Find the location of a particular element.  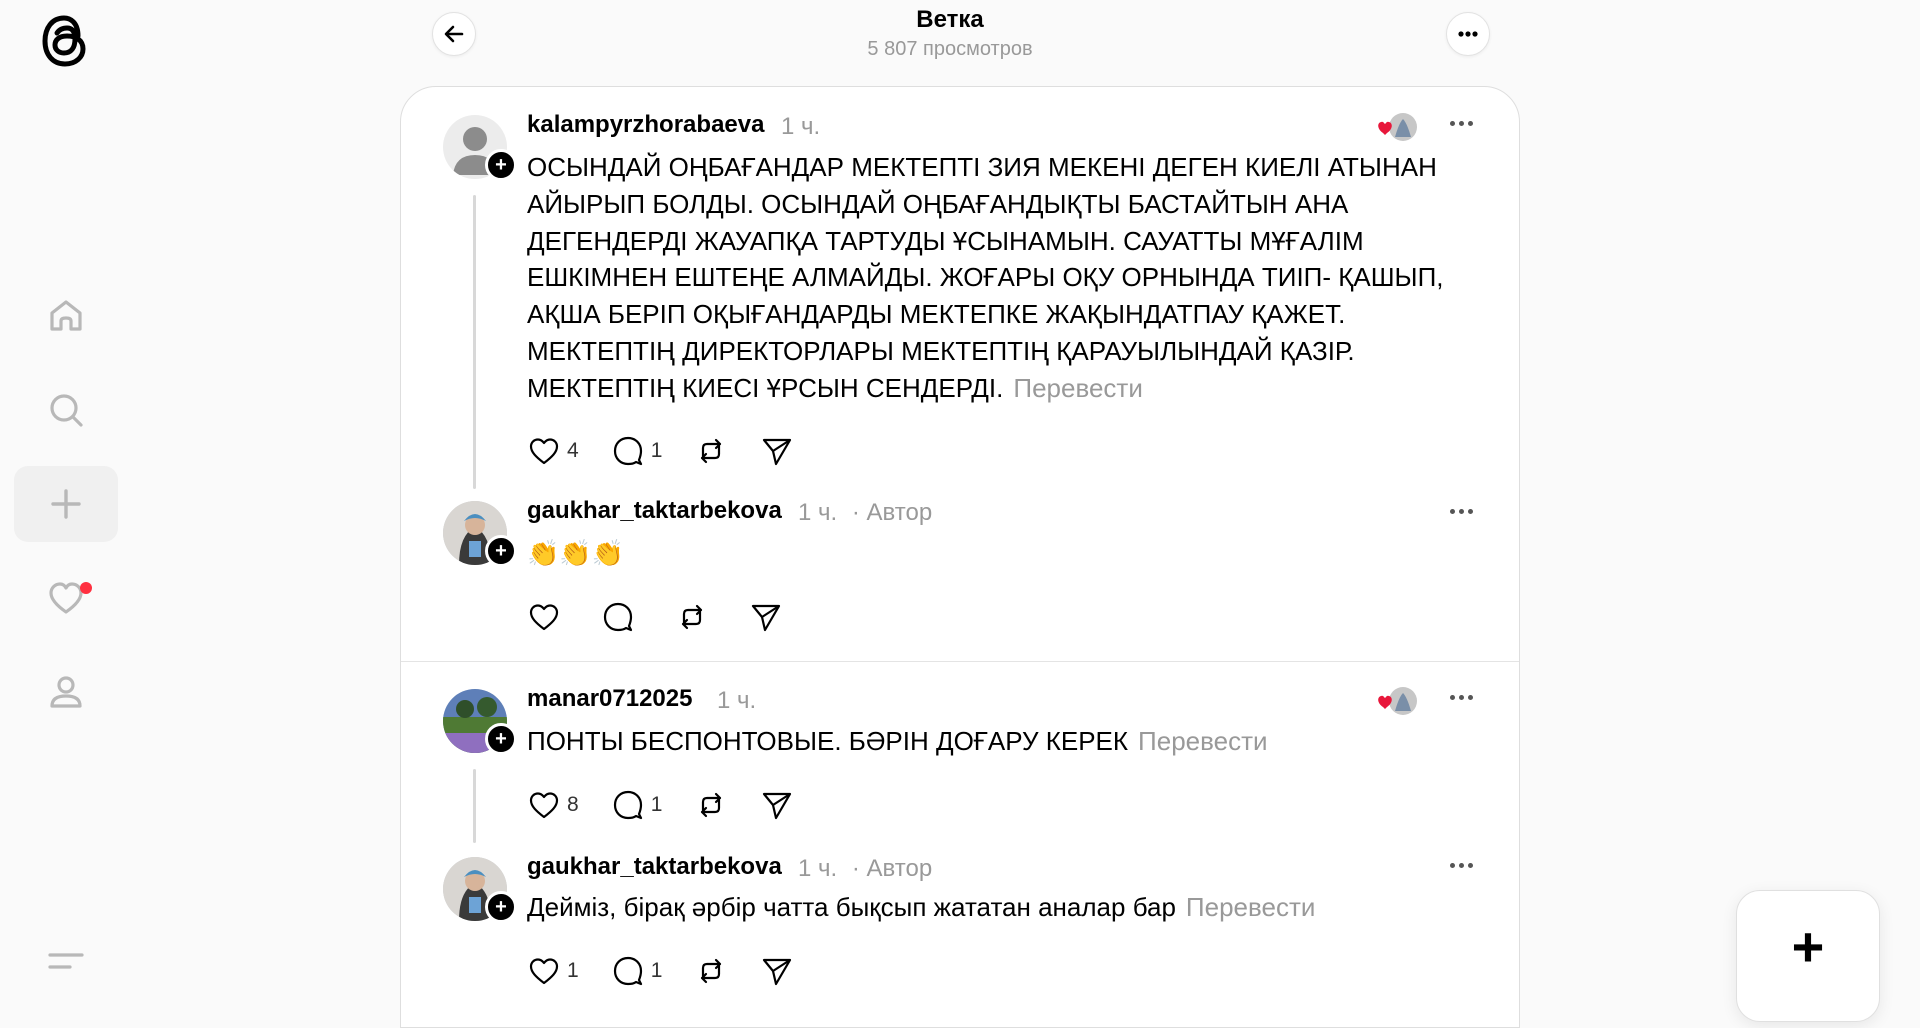

page-title: Ветка is located at coordinates (950, 19).